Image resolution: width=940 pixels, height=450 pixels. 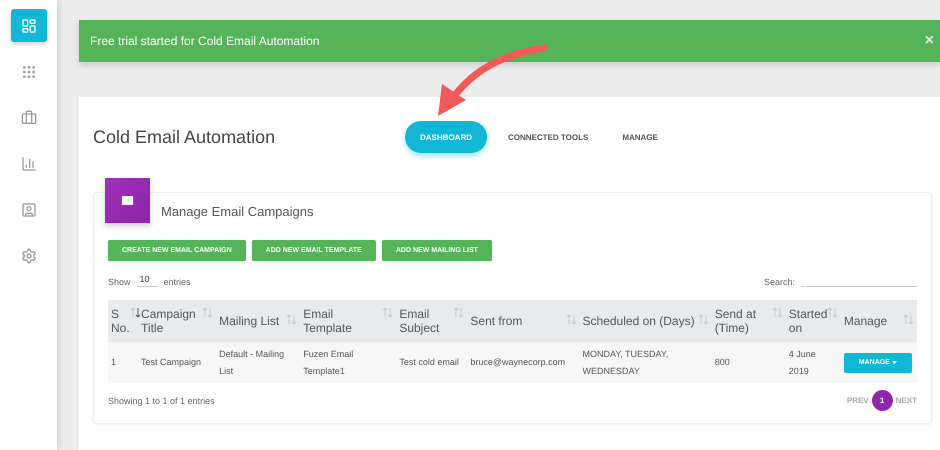 I want to click on table-cell: Default - Mailing List, so click(x=251, y=362).